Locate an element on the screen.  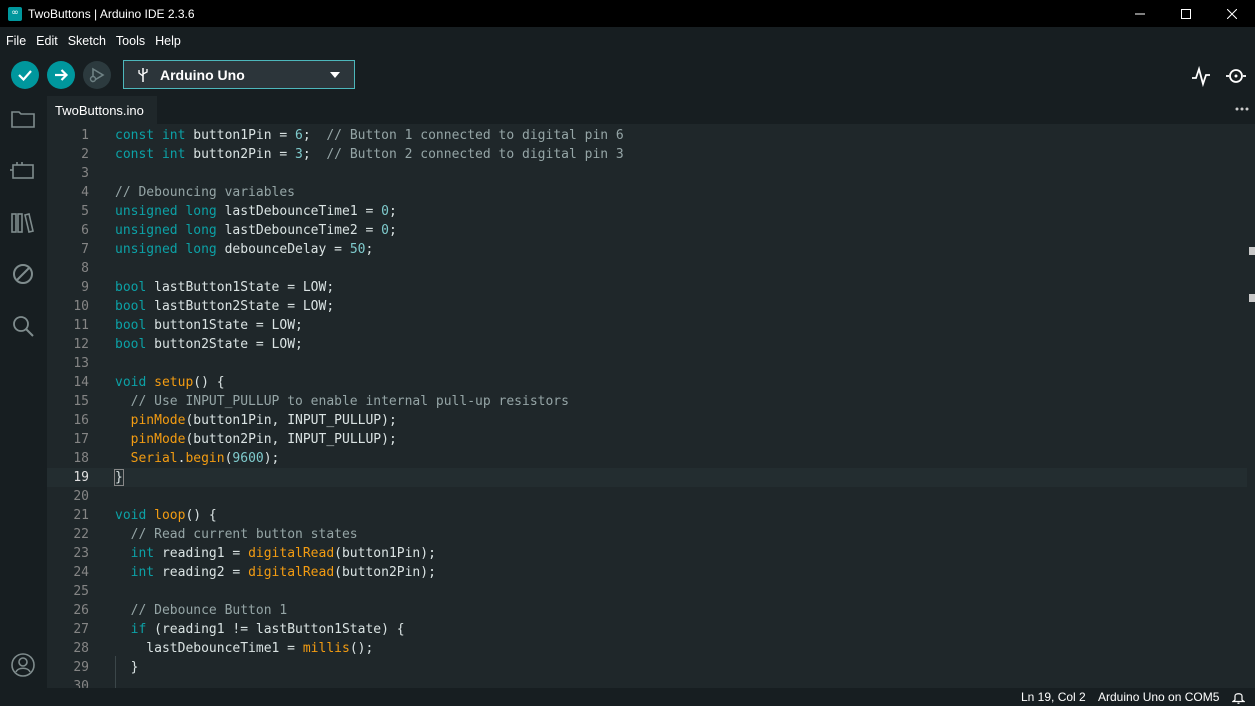
code-line: 30 is located at coordinates (647, 682).